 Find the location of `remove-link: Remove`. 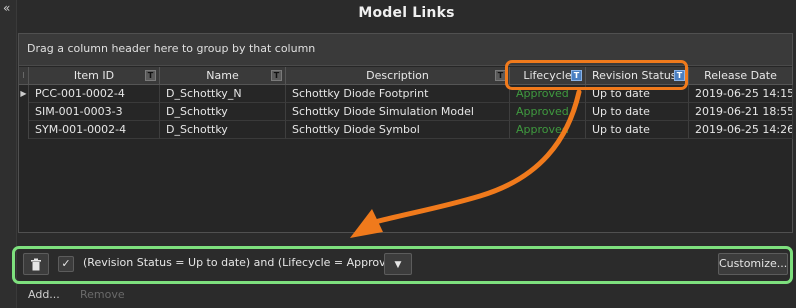

remove-link: Remove is located at coordinates (102, 294).